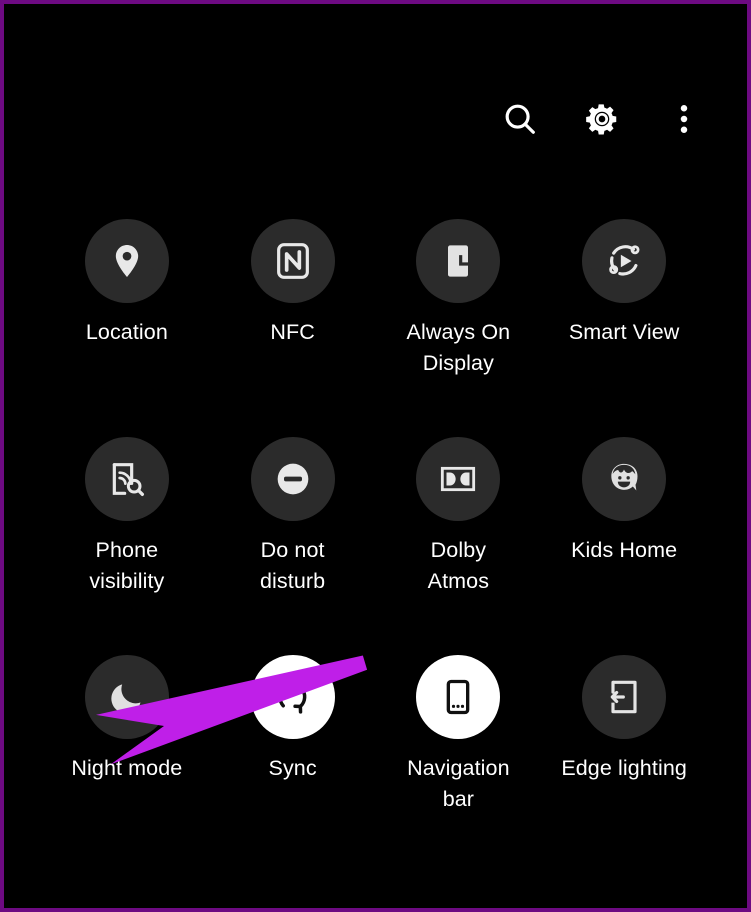  I want to click on quick-tile-label: Smart View, so click(624, 332).